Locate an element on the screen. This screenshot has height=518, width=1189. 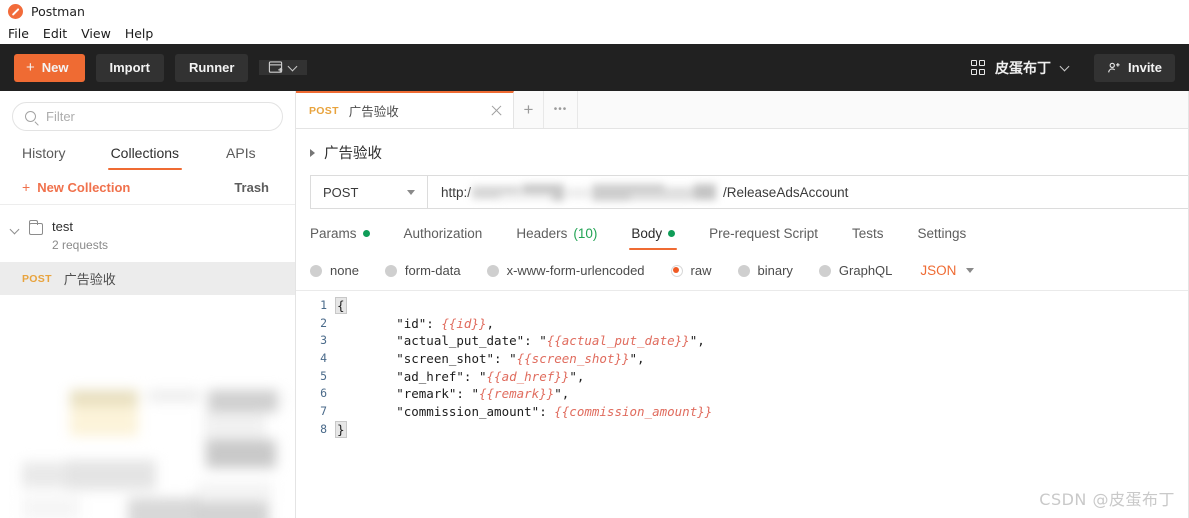
plus-icon: + is located at coordinates (30, 67).